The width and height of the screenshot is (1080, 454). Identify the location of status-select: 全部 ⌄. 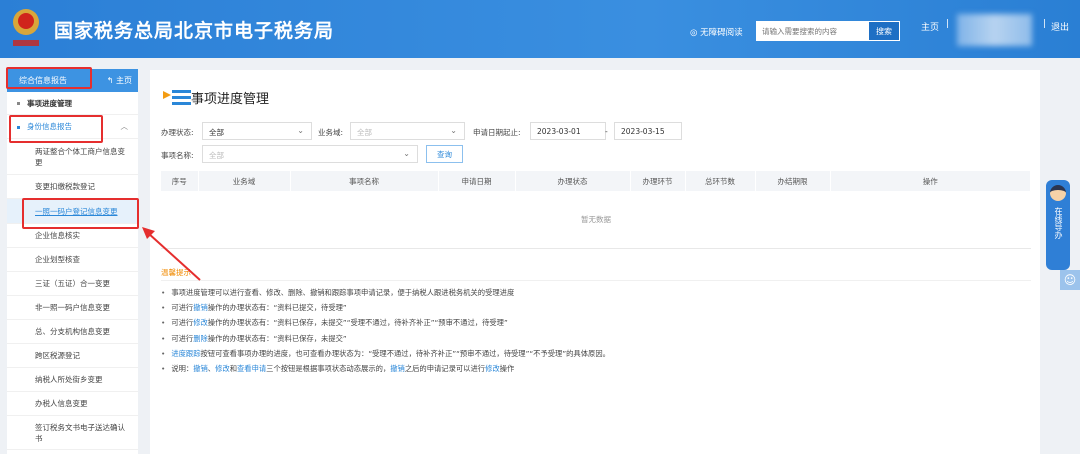
(257, 131).